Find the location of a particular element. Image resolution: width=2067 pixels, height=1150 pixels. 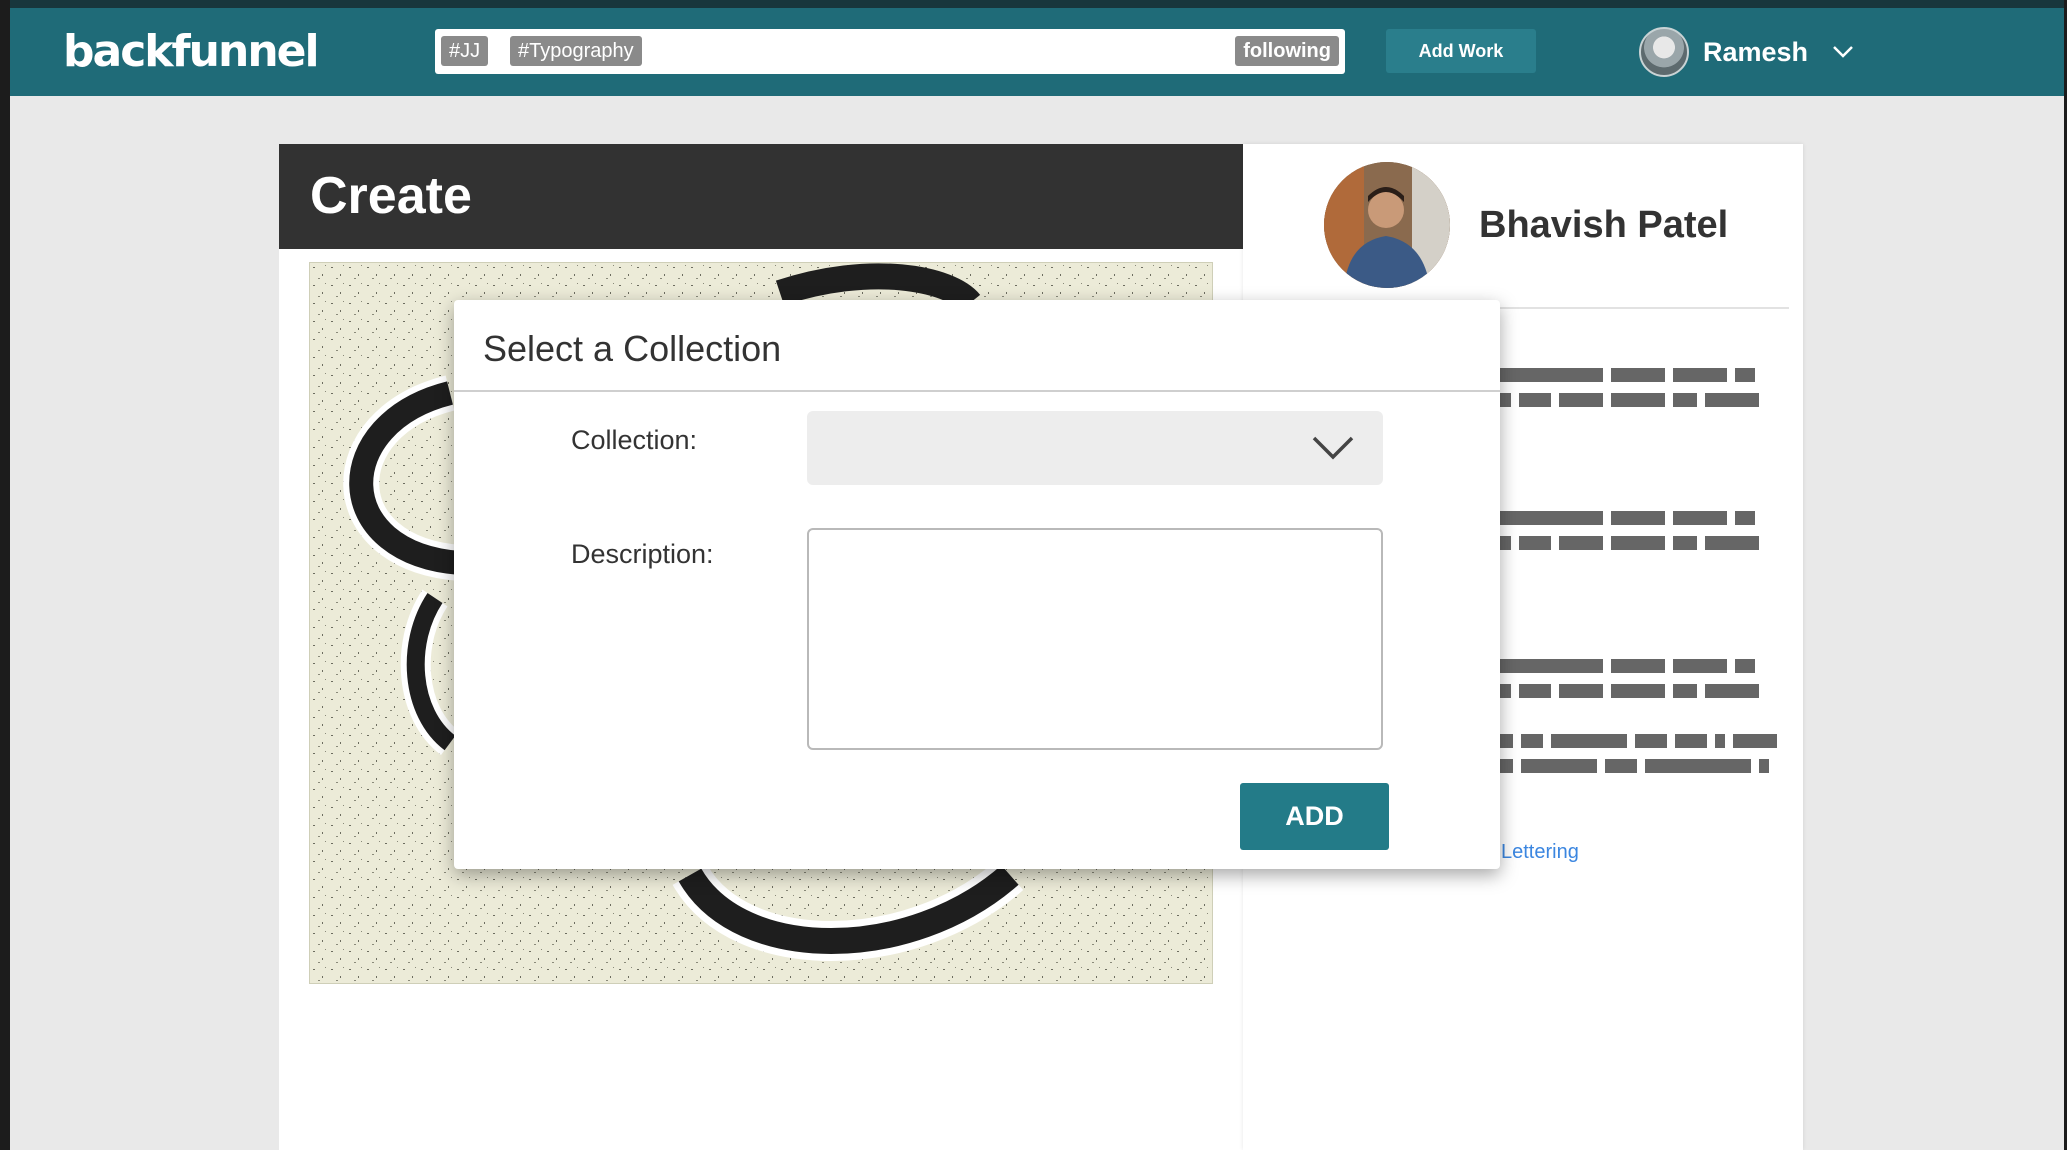

tag-chip-jj: #JJ is located at coordinates (465, 51).